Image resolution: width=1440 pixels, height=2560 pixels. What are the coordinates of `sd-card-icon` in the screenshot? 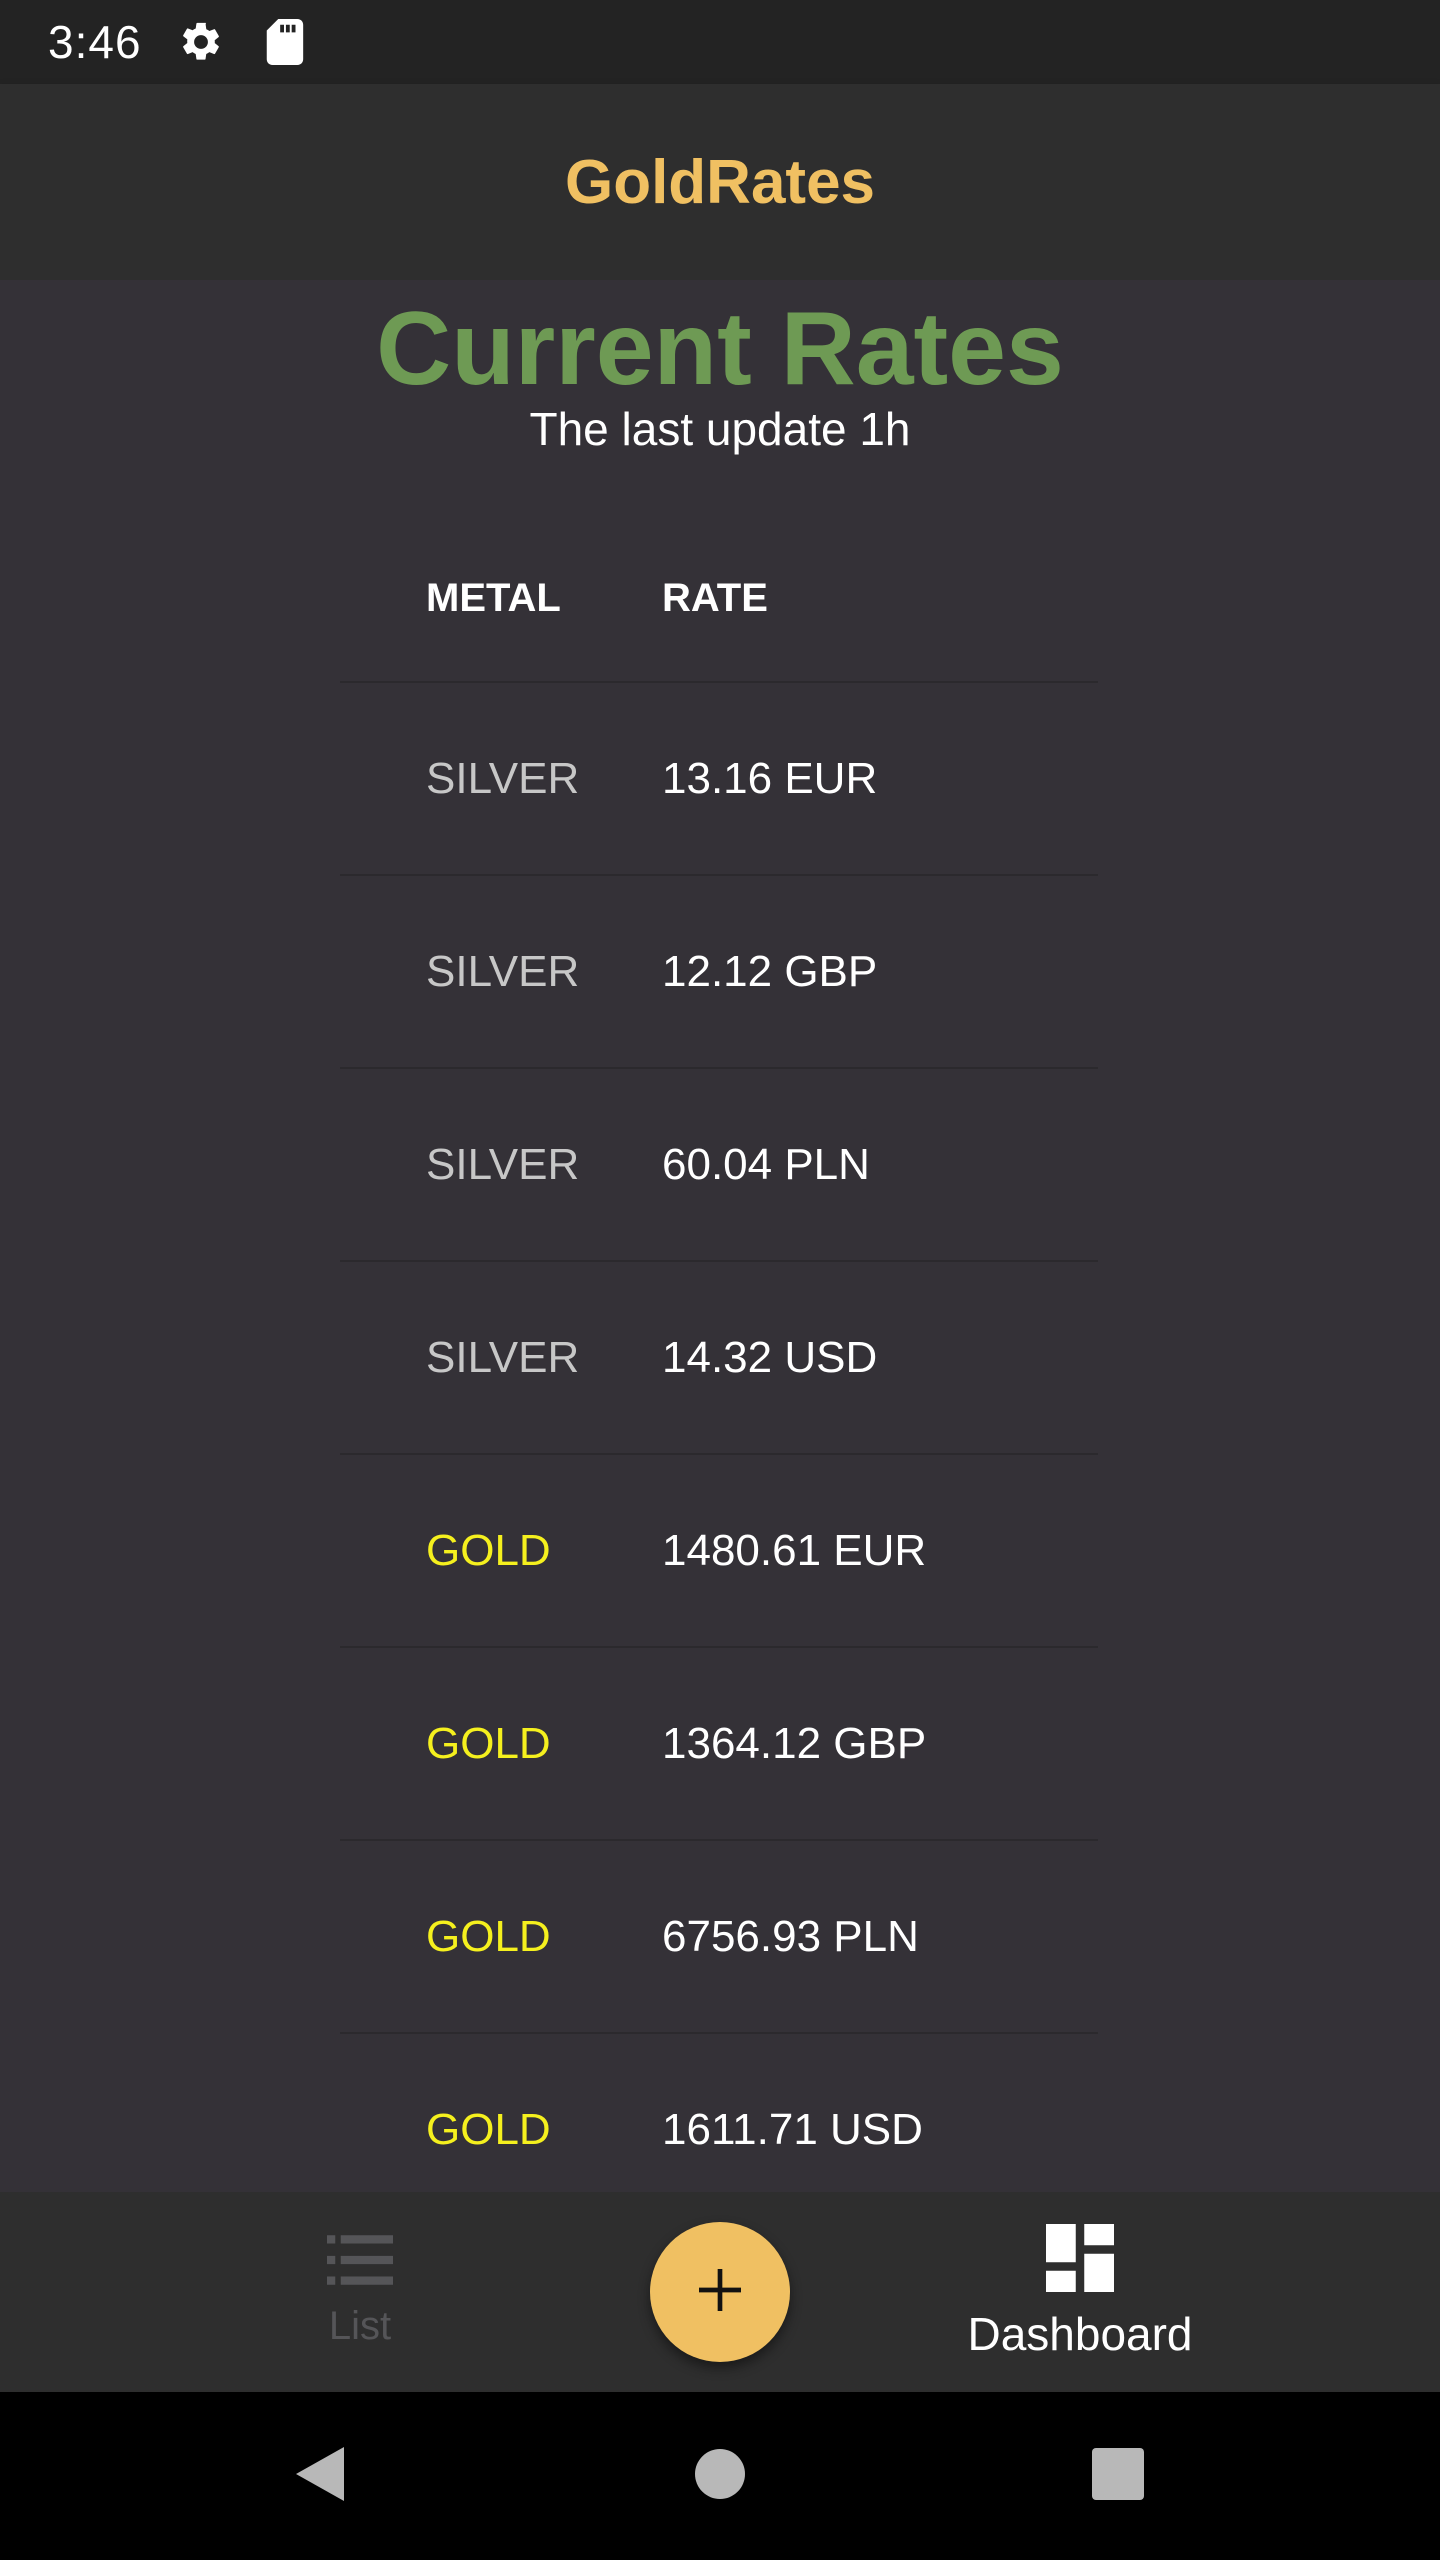 It's located at (284, 42).